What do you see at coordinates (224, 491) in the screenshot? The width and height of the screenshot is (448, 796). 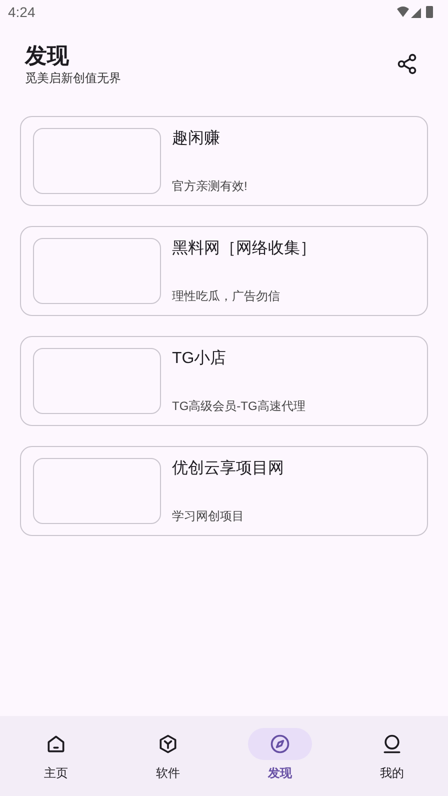 I see `item-card: 优创云享项目网 学习网创项目` at bounding box center [224, 491].